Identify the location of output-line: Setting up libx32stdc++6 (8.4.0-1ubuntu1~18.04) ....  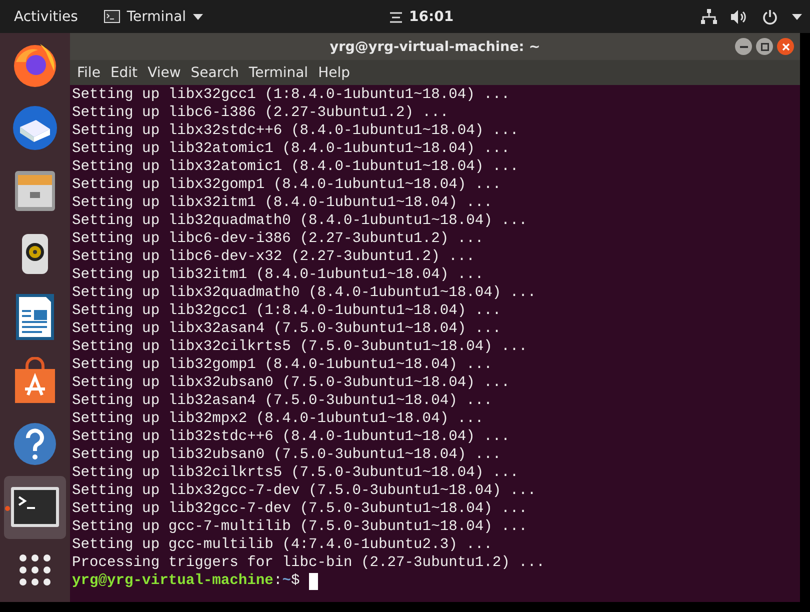
(295, 131).